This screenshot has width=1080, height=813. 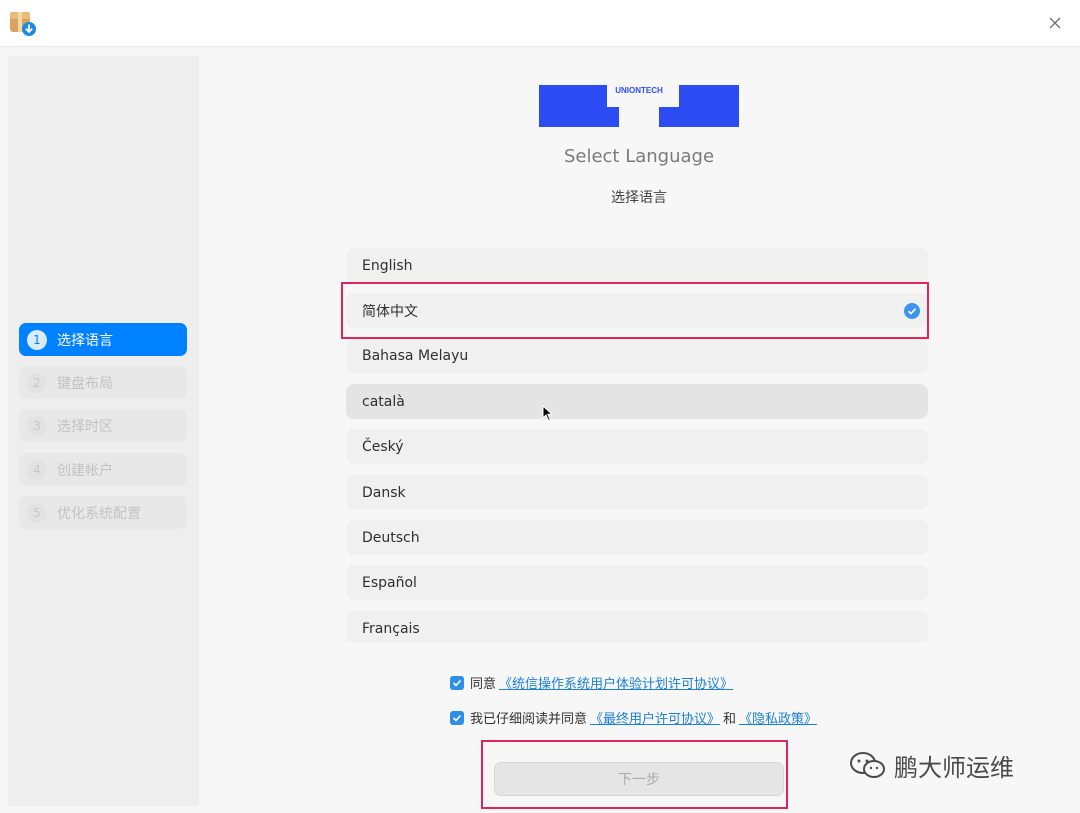 What do you see at coordinates (391, 537) in the screenshot?
I see `language-label: Deutsch` at bounding box center [391, 537].